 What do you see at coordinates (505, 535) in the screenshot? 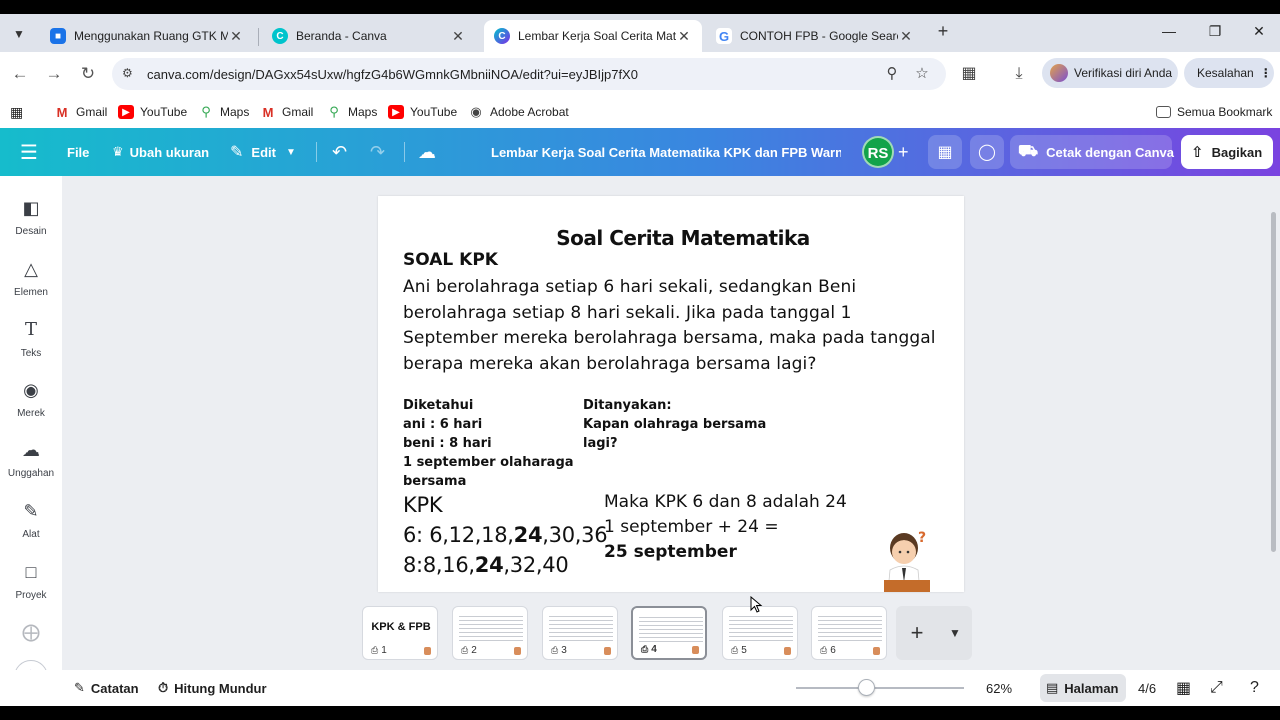
I see `kpk-multiples-block: KPK 6: 6,12,18,24,30,36 8:8,16,24,32,40` at bounding box center [505, 535].